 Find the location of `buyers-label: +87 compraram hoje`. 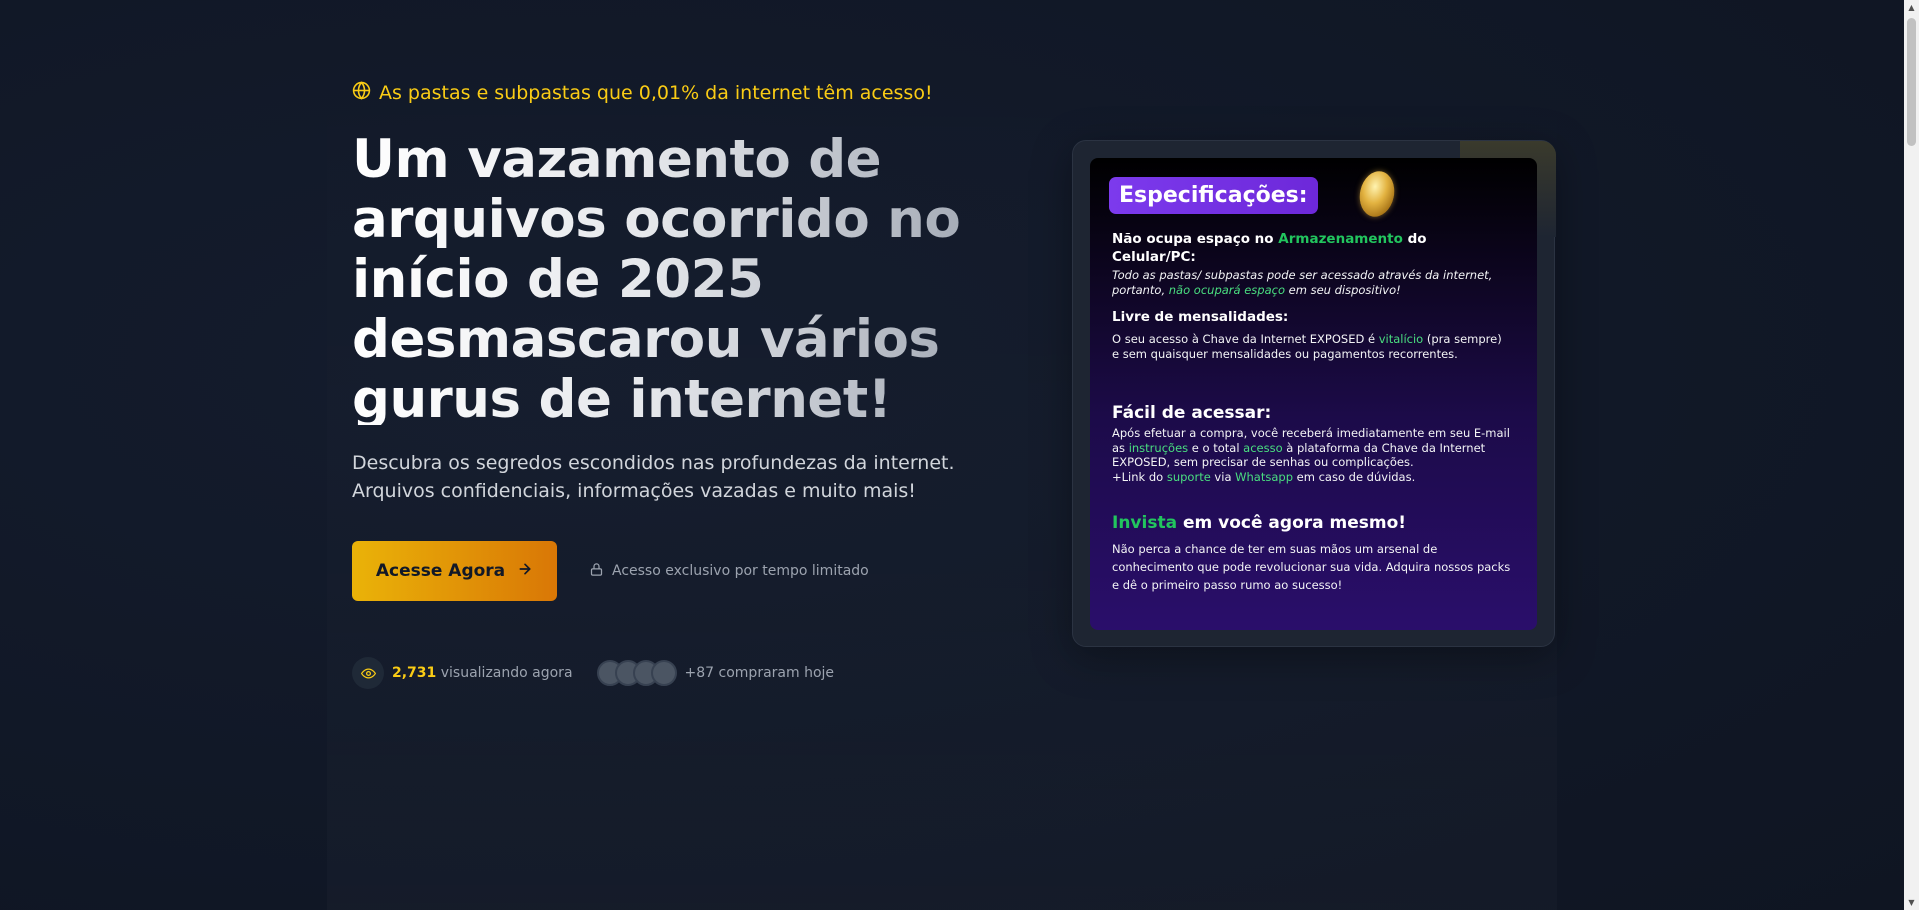

buyers-label: +87 compraram hoje is located at coordinates (759, 673).